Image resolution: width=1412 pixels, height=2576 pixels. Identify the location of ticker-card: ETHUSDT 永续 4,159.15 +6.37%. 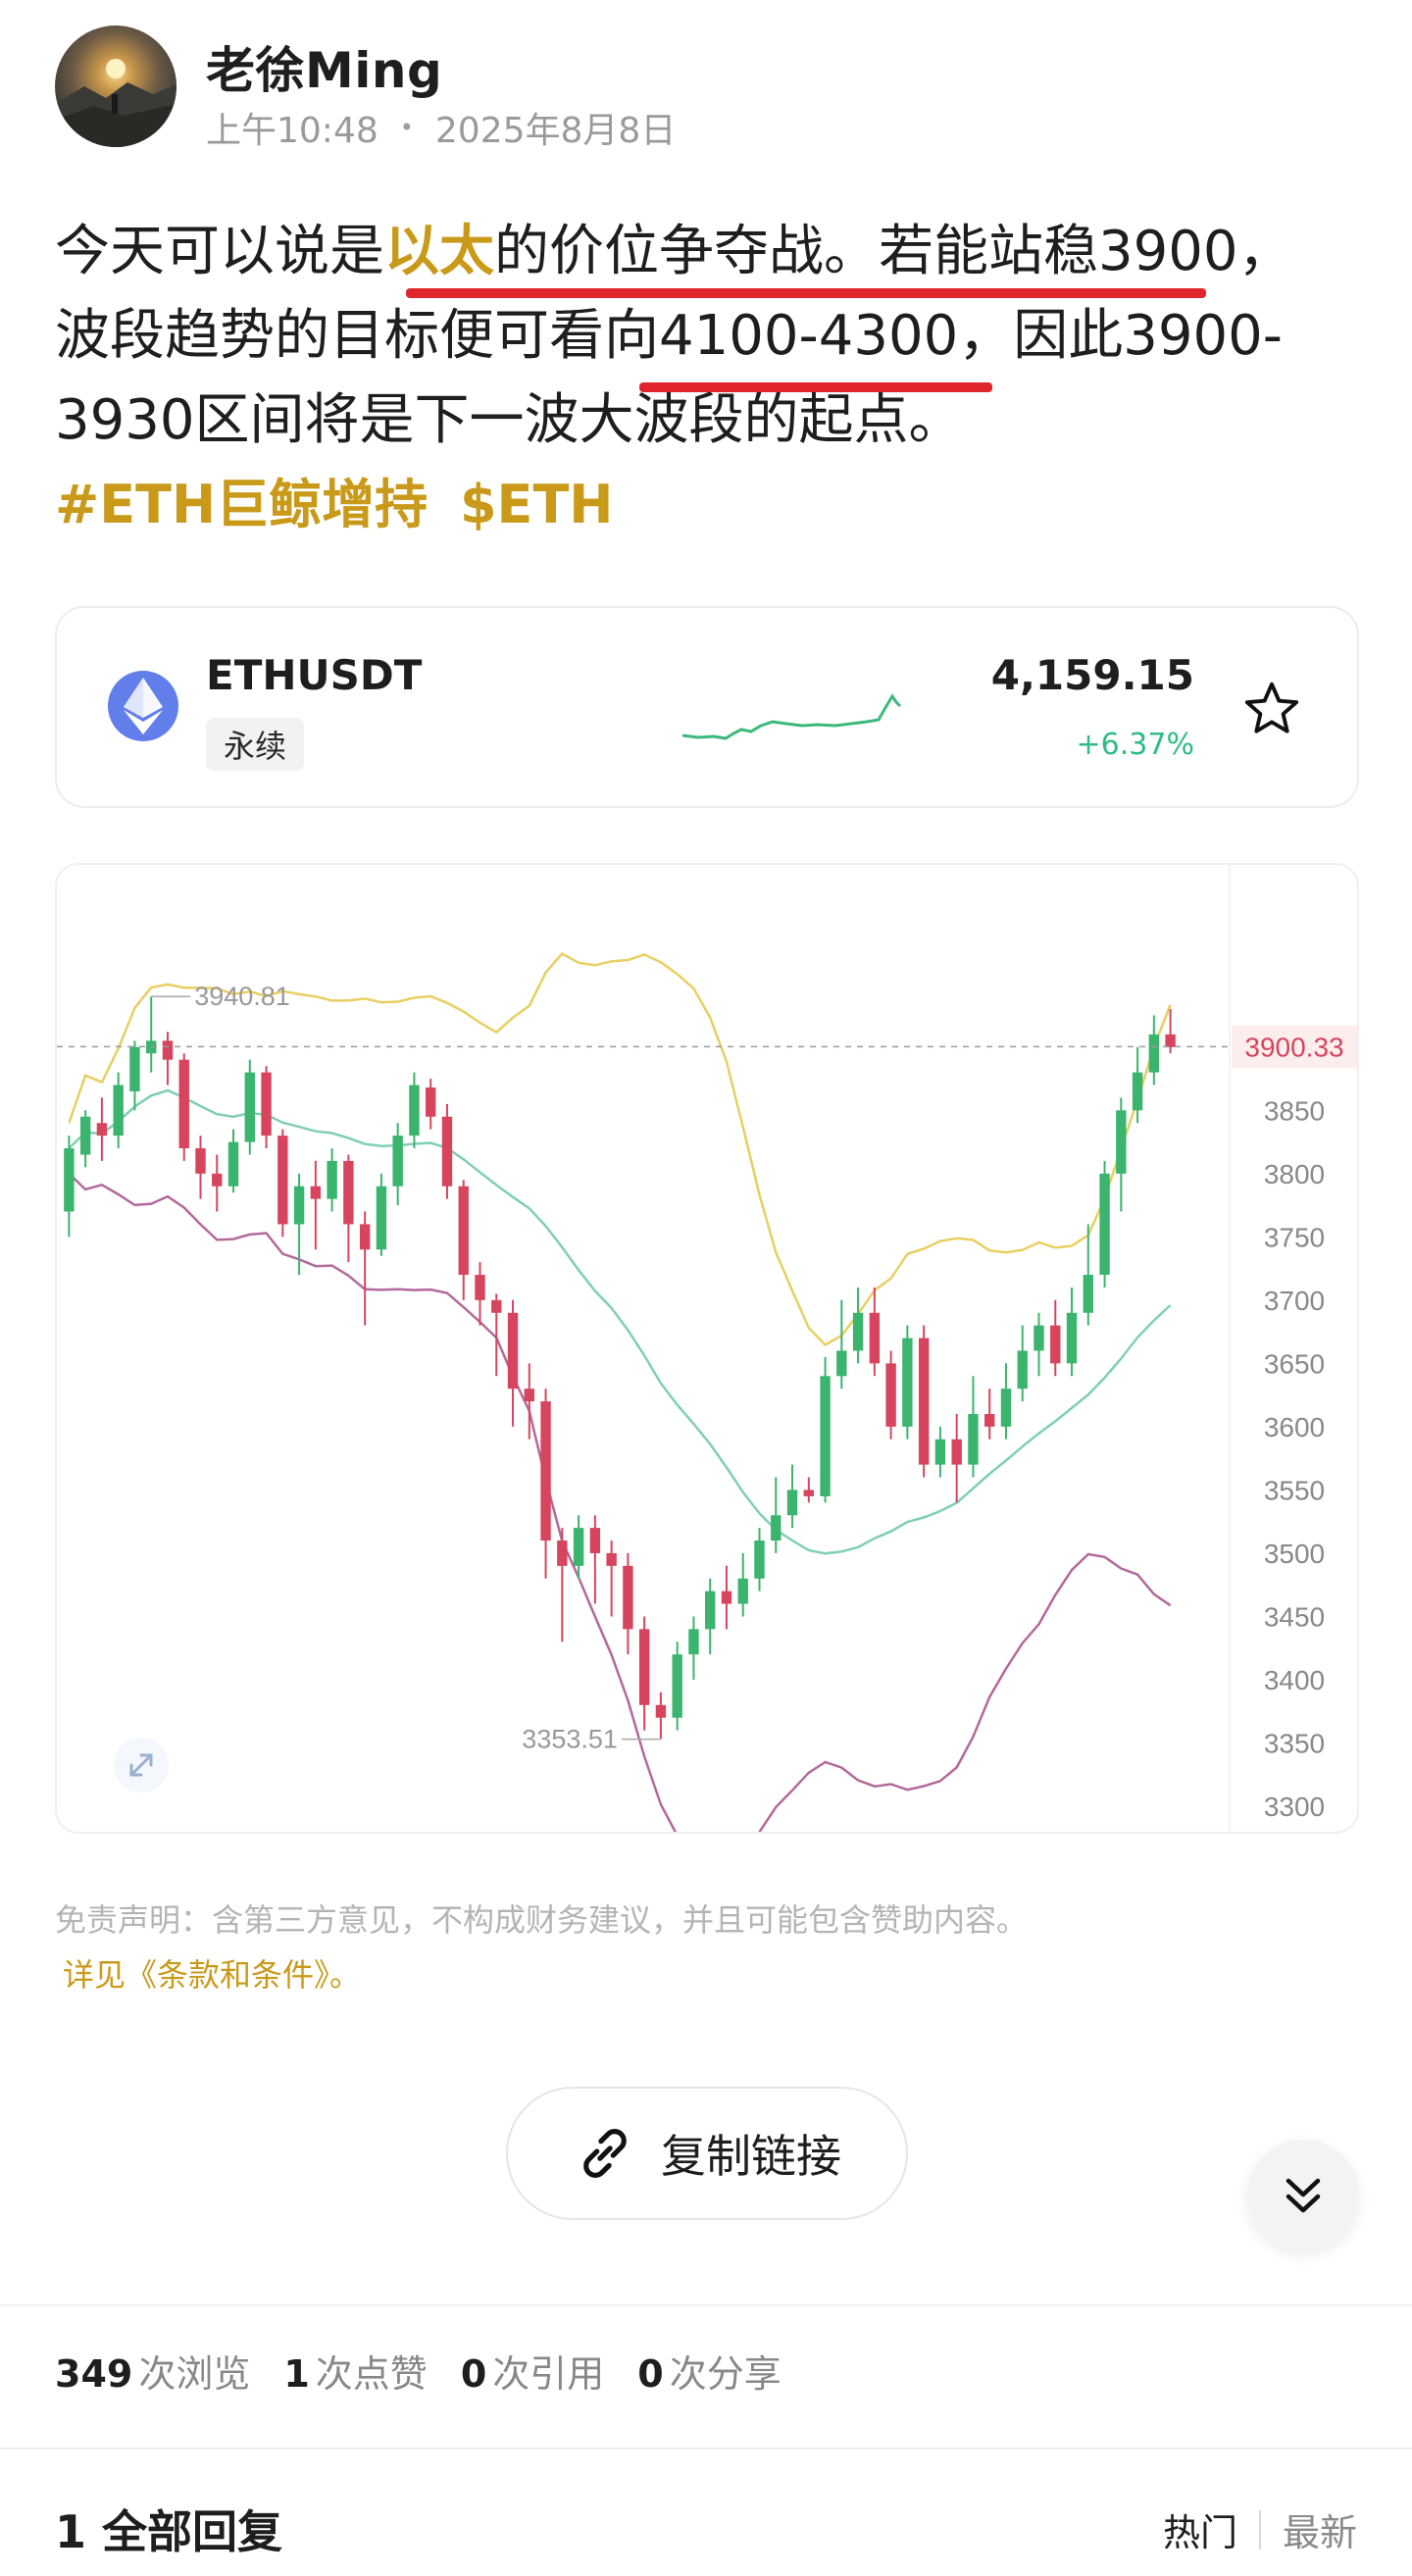
(707, 707).